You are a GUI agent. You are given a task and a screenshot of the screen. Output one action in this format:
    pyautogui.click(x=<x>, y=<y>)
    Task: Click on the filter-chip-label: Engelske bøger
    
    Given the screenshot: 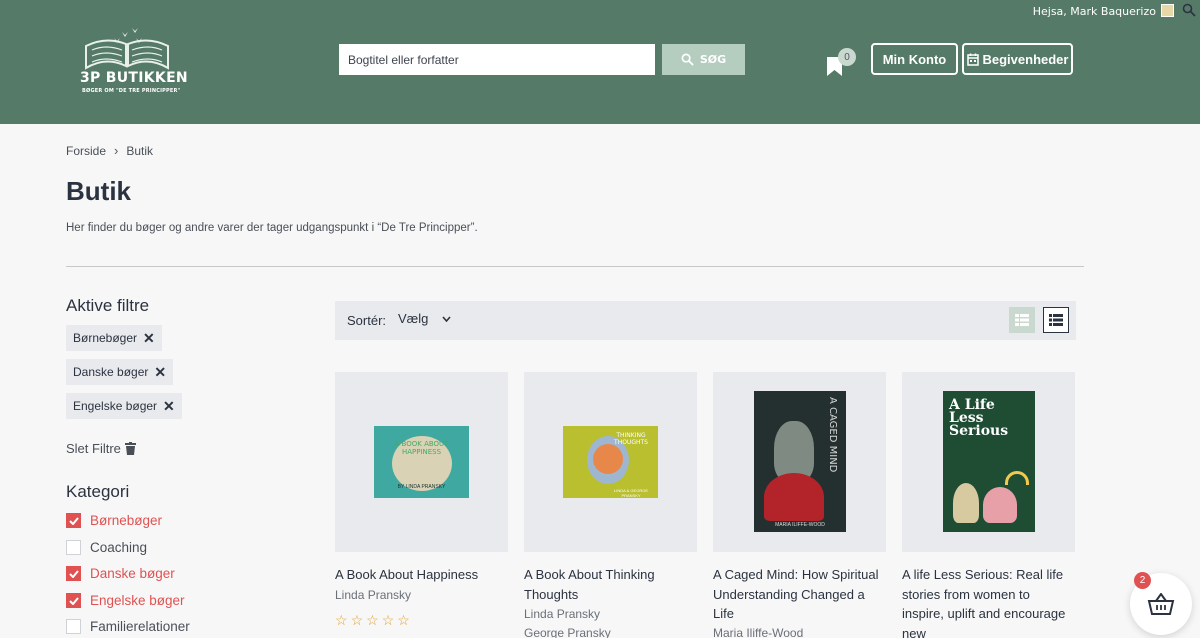 What is the action you would take?
    pyautogui.click(x=115, y=406)
    